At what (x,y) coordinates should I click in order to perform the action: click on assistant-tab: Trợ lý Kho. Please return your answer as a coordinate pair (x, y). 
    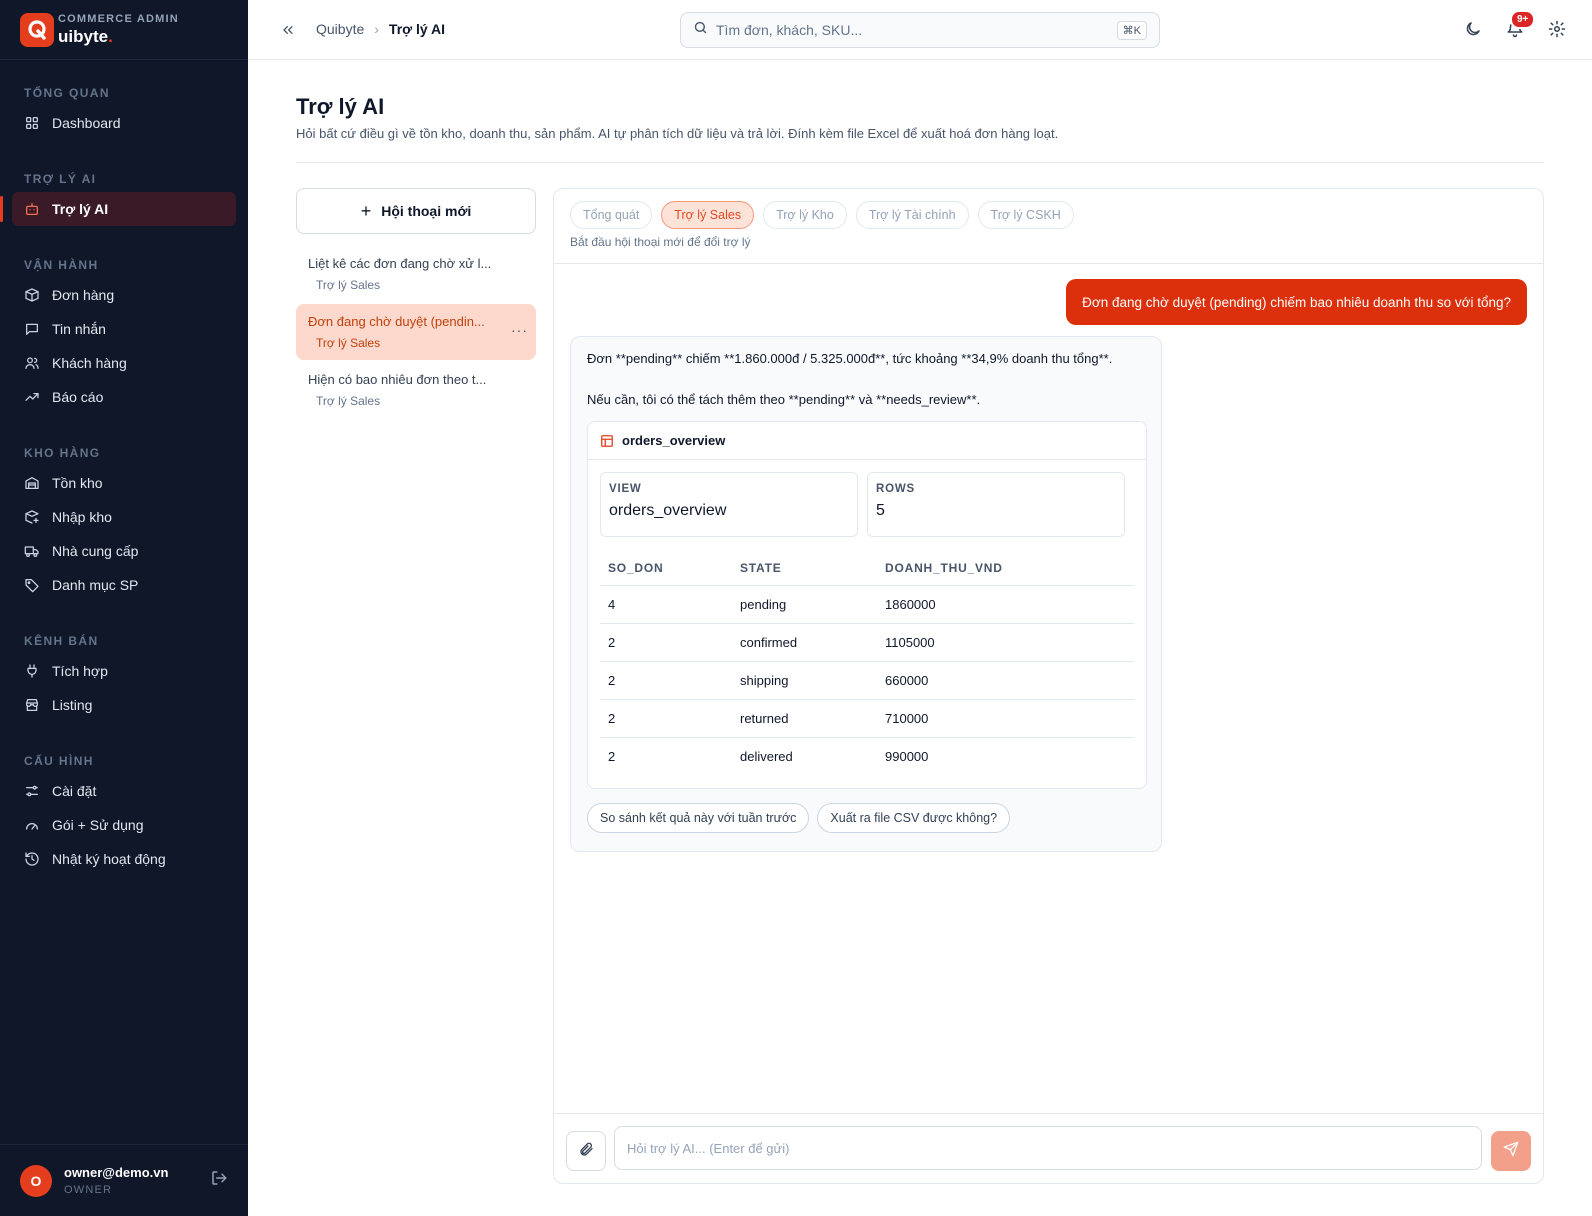
    Looking at the image, I should click on (805, 215).